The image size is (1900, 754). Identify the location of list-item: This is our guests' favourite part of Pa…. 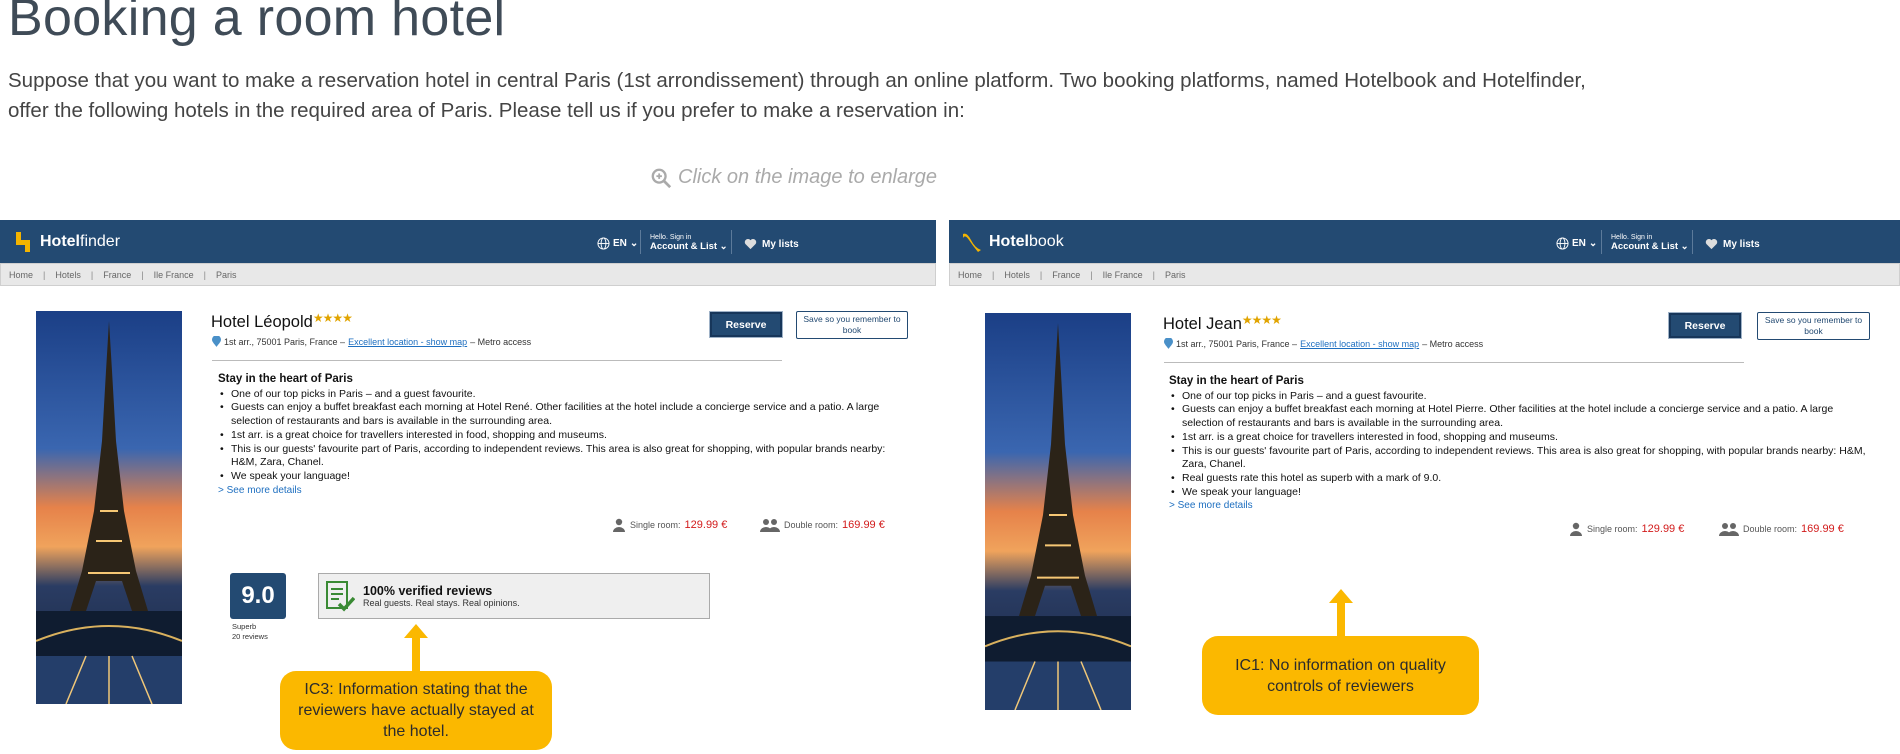
(563, 456).